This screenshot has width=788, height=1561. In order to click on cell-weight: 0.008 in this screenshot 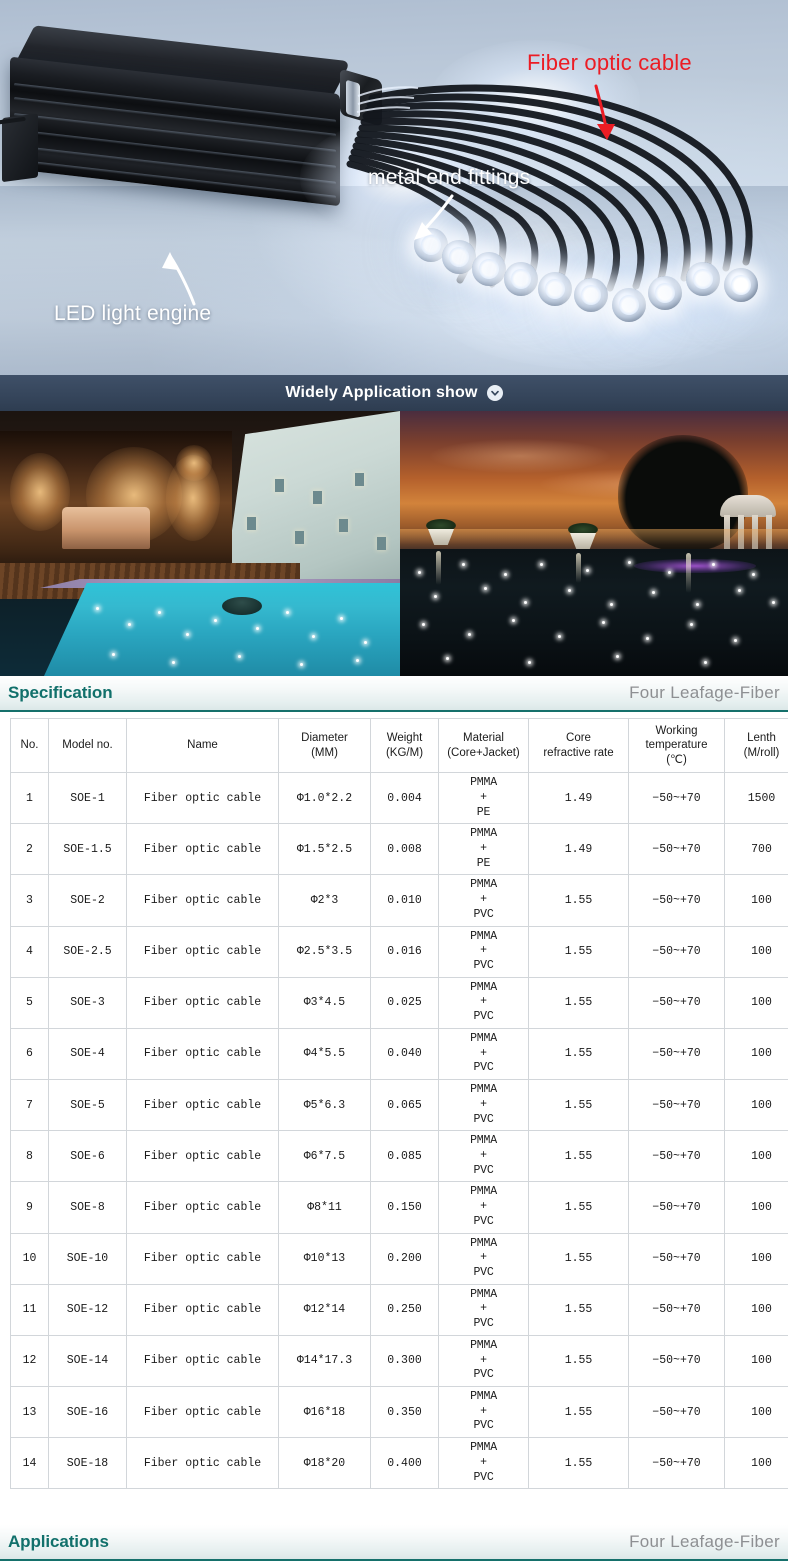, I will do `click(405, 849)`.